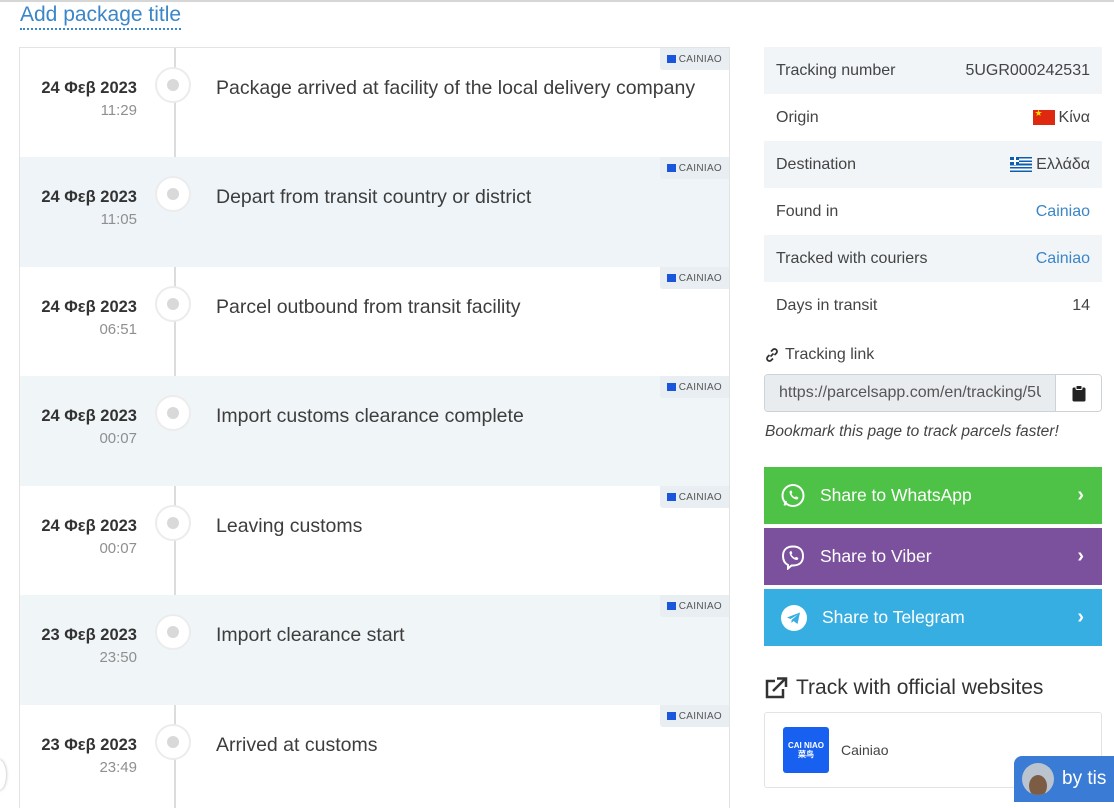 The width and height of the screenshot is (1114, 808). Describe the element at coordinates (368, 307) in the screenshot. I see `event-description: Parcel outbound from transit facility` at that location.